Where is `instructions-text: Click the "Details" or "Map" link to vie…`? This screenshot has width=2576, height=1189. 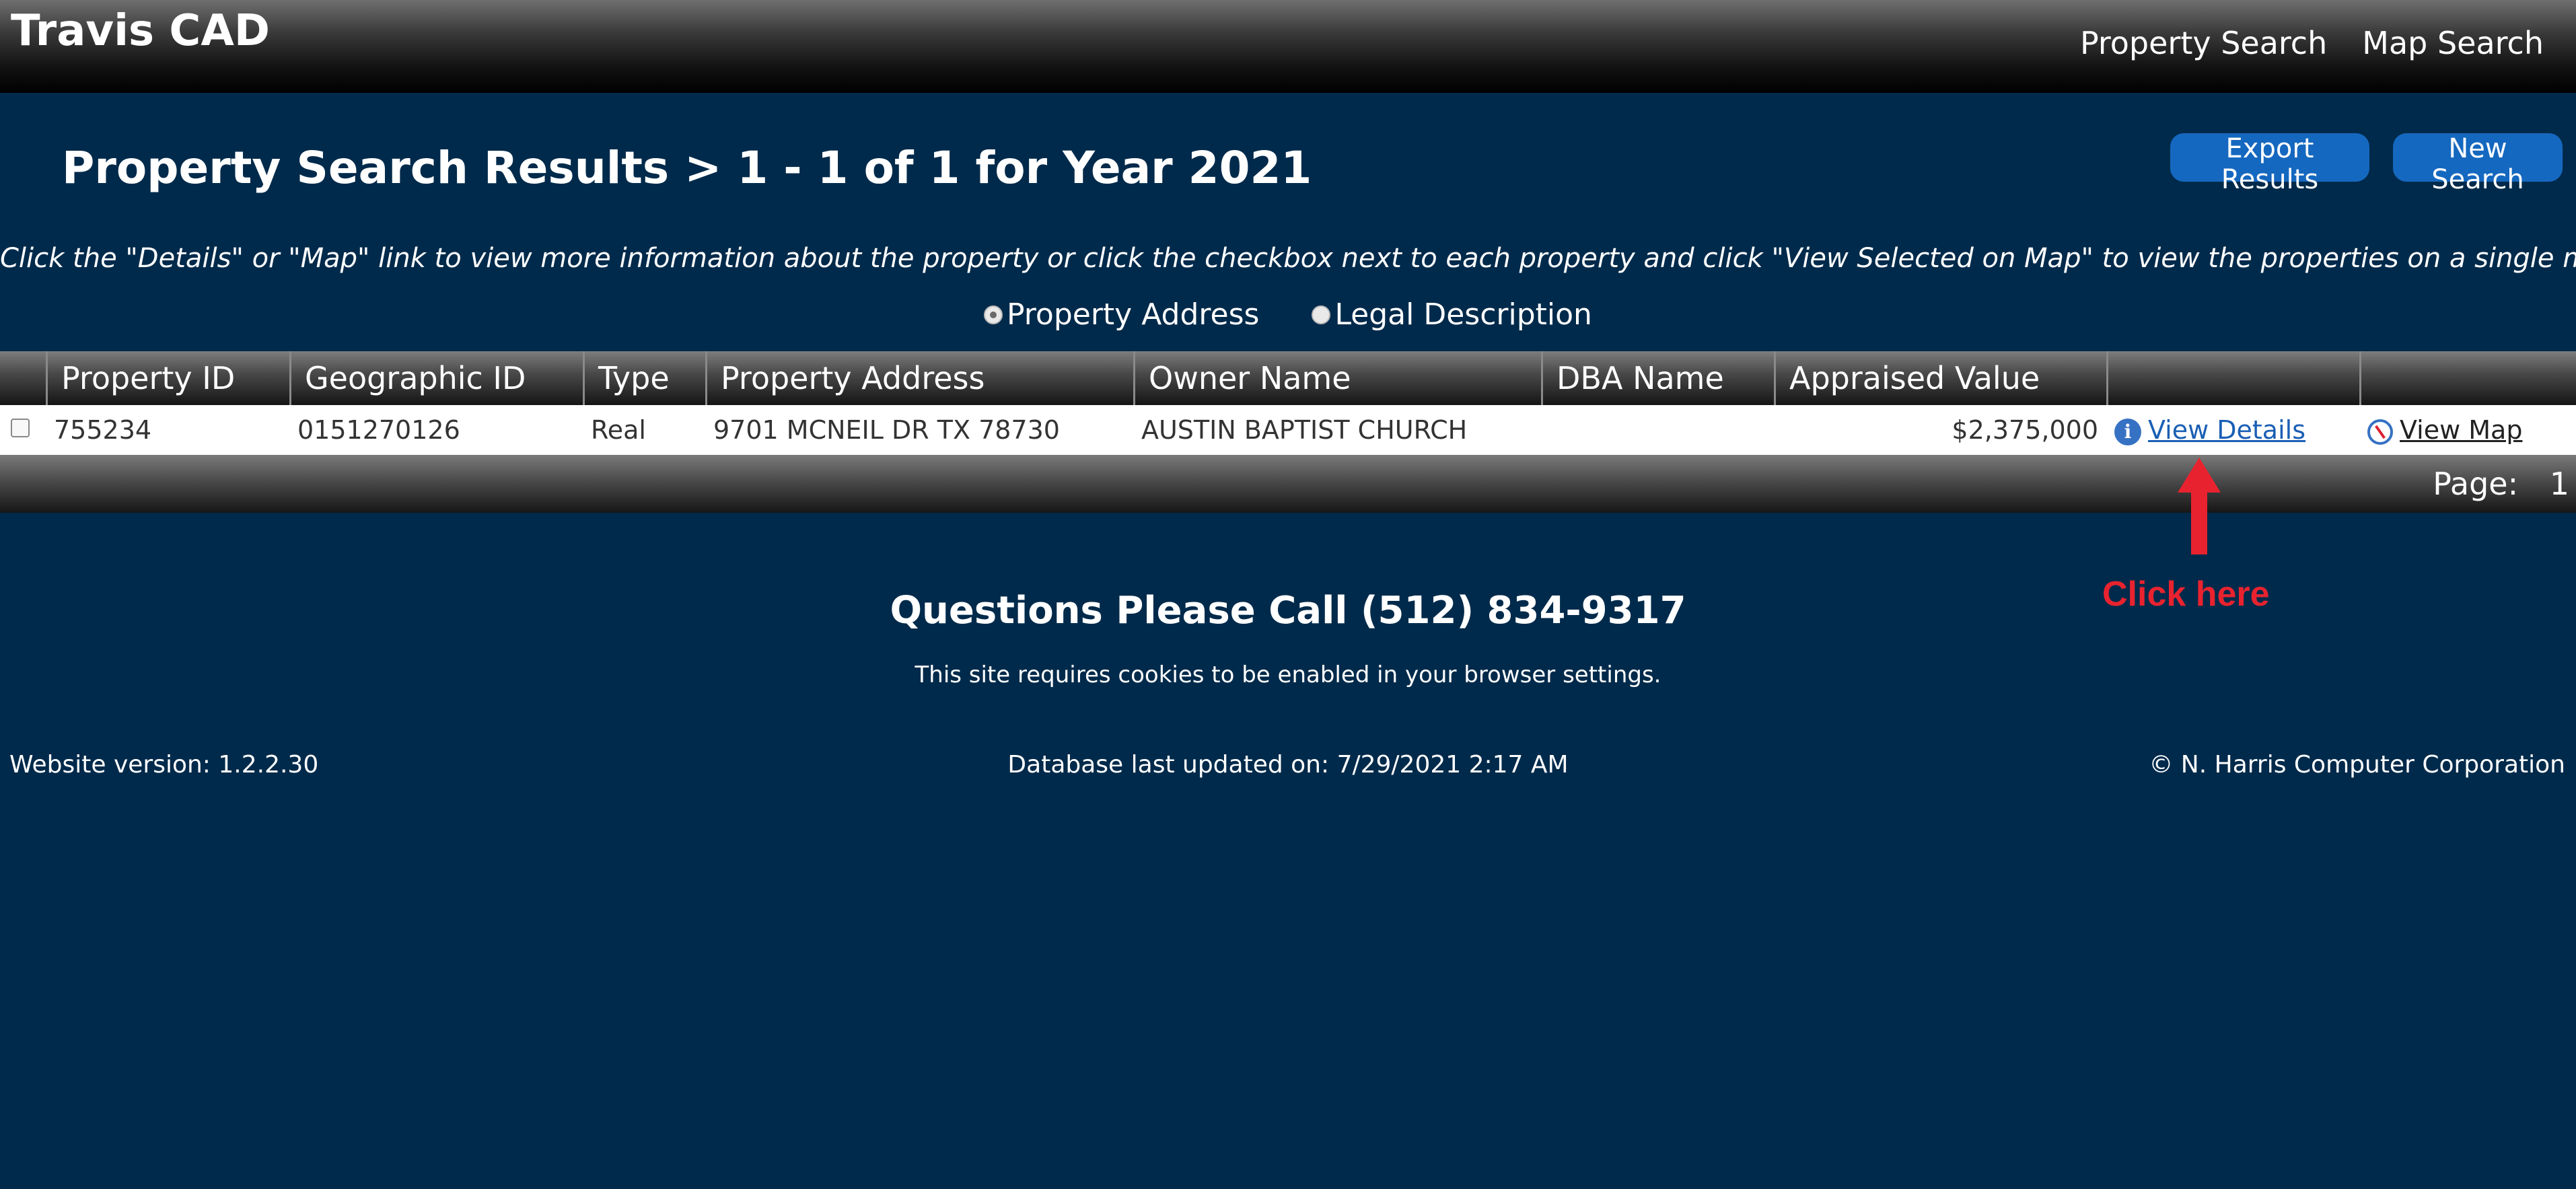 instructions-text: Click the "Details" or "Map" link to vie… is located at coordinates (1288, 258).